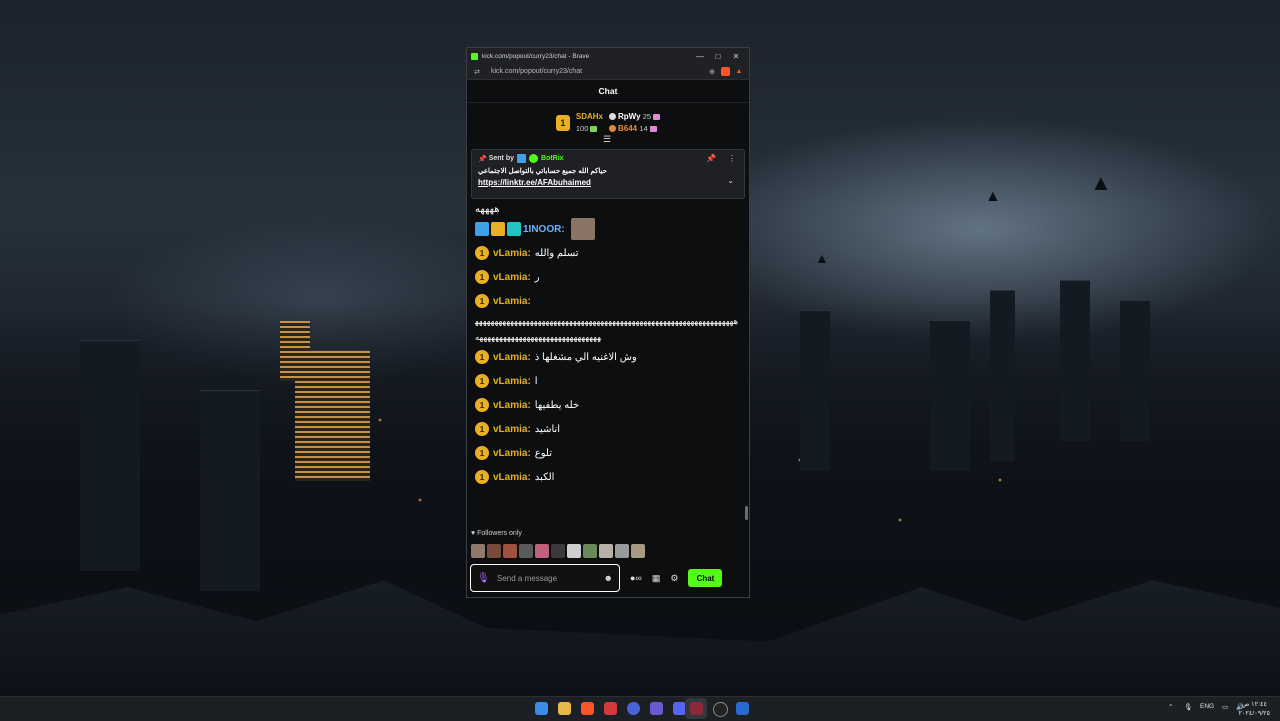  Describe the element at coordinates (730, 180) in the screenshot. I see `chevron-down-icon: ⌄` at that location.